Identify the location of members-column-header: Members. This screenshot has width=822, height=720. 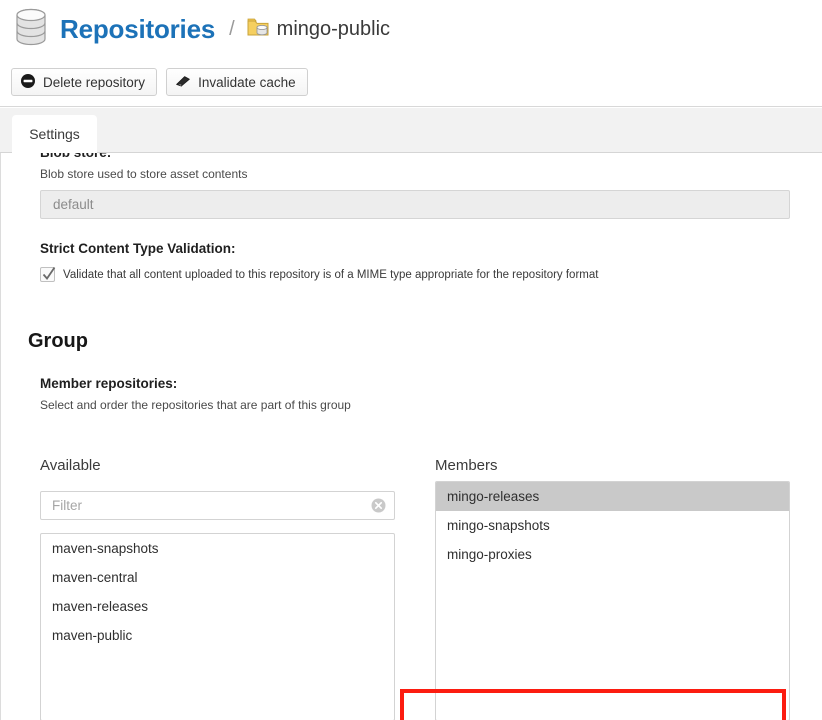
(466, 465).